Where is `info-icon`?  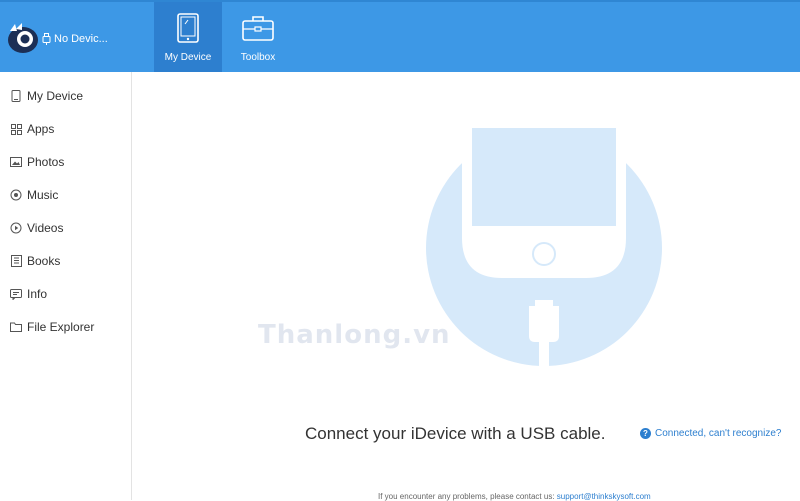
info-icon is located at coordinates (16, 294).